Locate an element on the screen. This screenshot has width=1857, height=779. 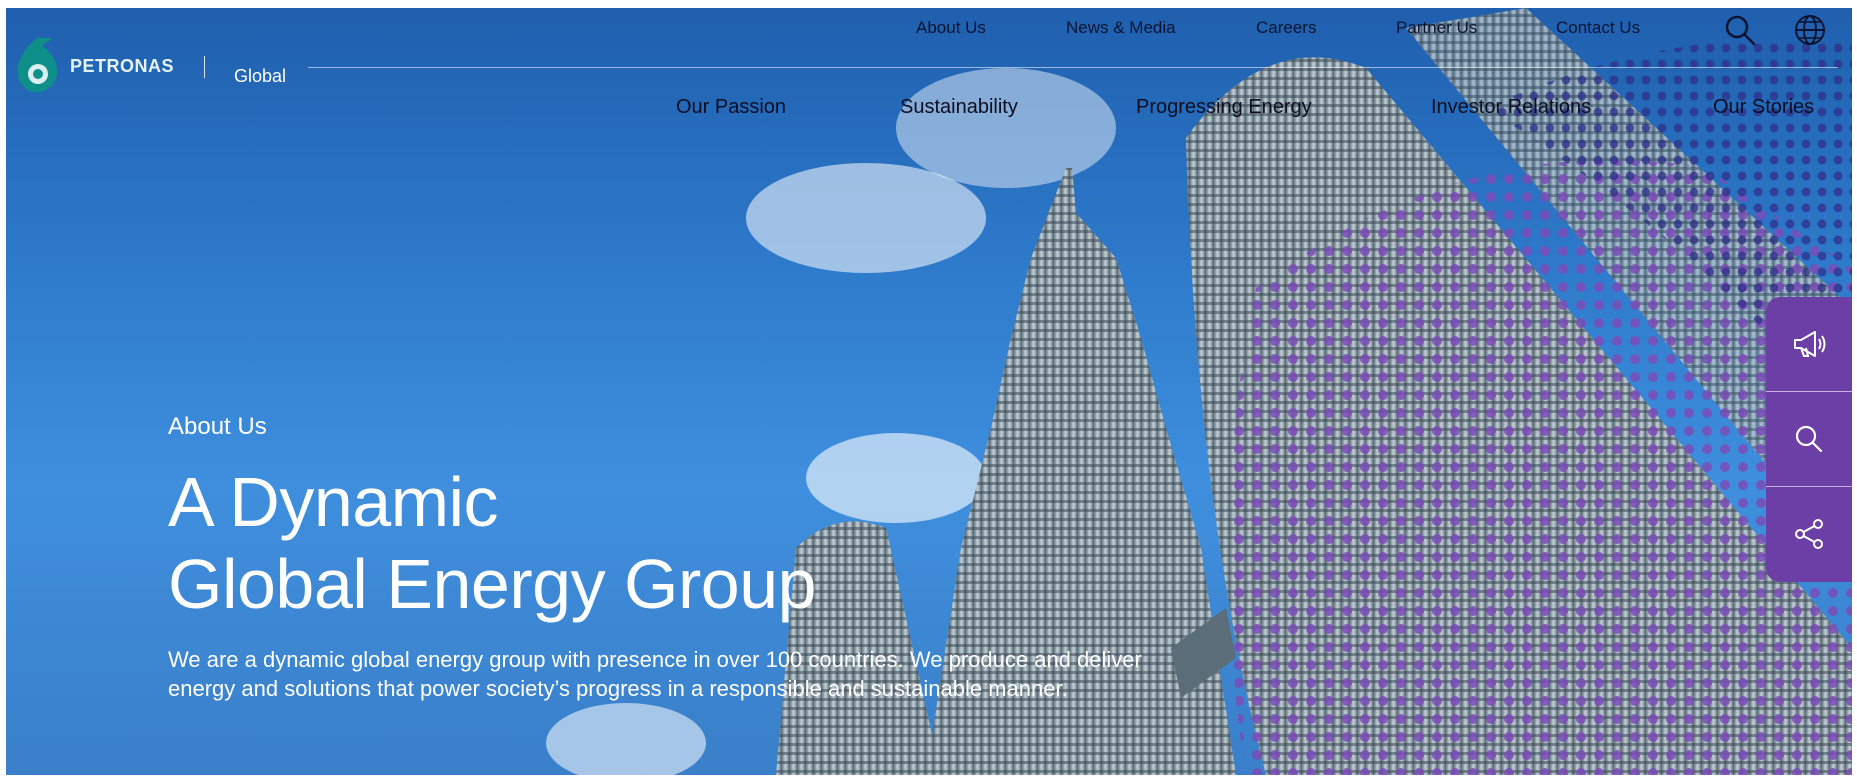
announcements-button is located at coordinates (1809, 344).